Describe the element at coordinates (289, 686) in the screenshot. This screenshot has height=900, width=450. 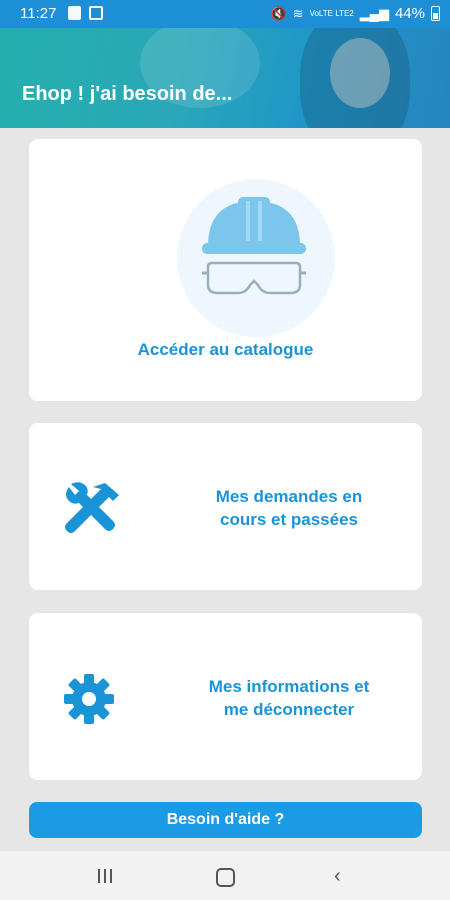
I see `account-label-line1: Mes informations et` at that location.